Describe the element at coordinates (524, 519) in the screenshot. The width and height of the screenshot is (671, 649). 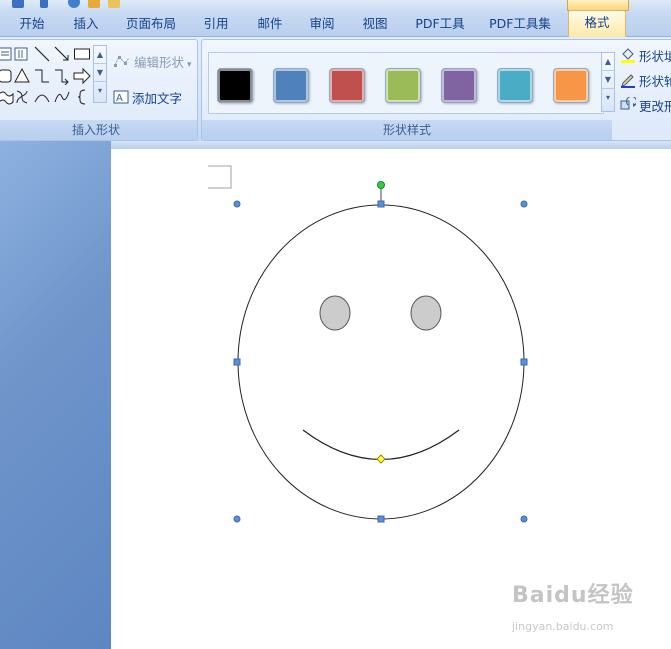
I see `selection-handle-bottom-right` at that location.